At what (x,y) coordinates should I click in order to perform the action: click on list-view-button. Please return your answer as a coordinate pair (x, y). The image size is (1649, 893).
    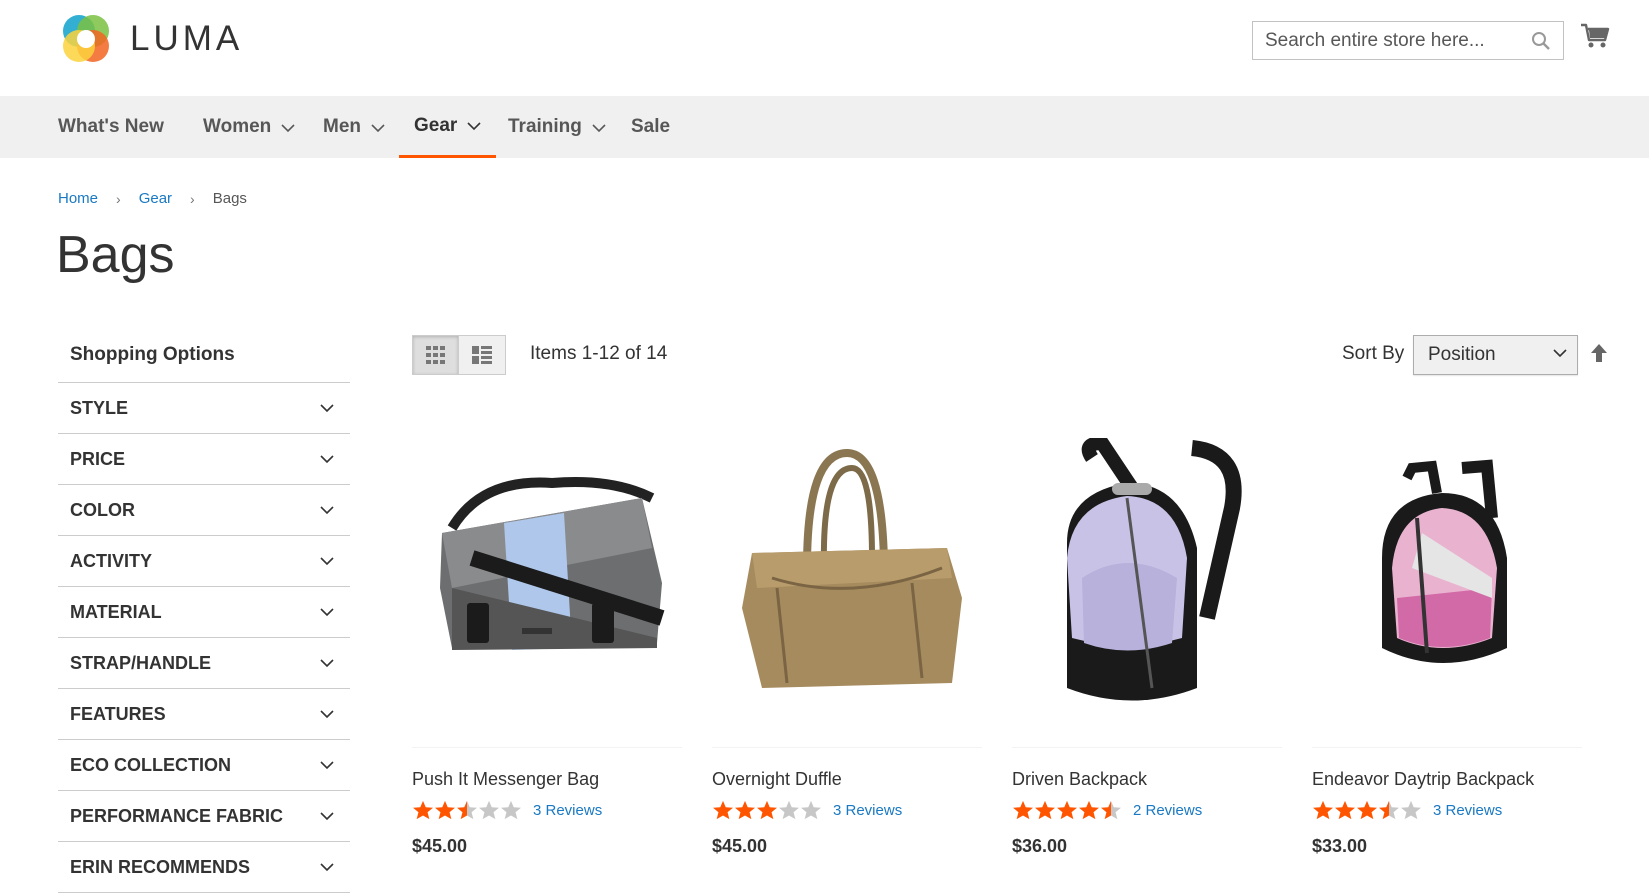
    Looking at the image, I should click on (482, 355).